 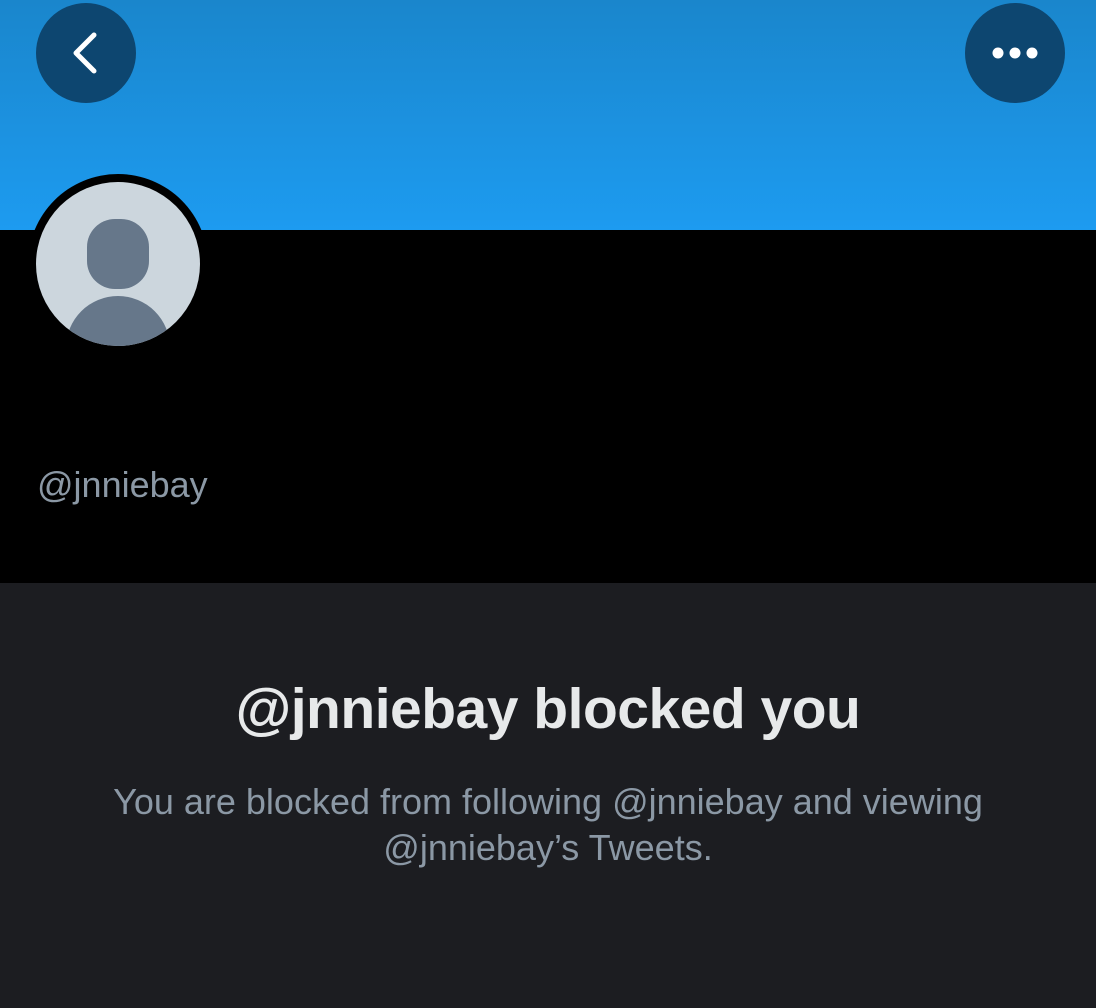 I want to click on avatar, so click(x=118, y=264).